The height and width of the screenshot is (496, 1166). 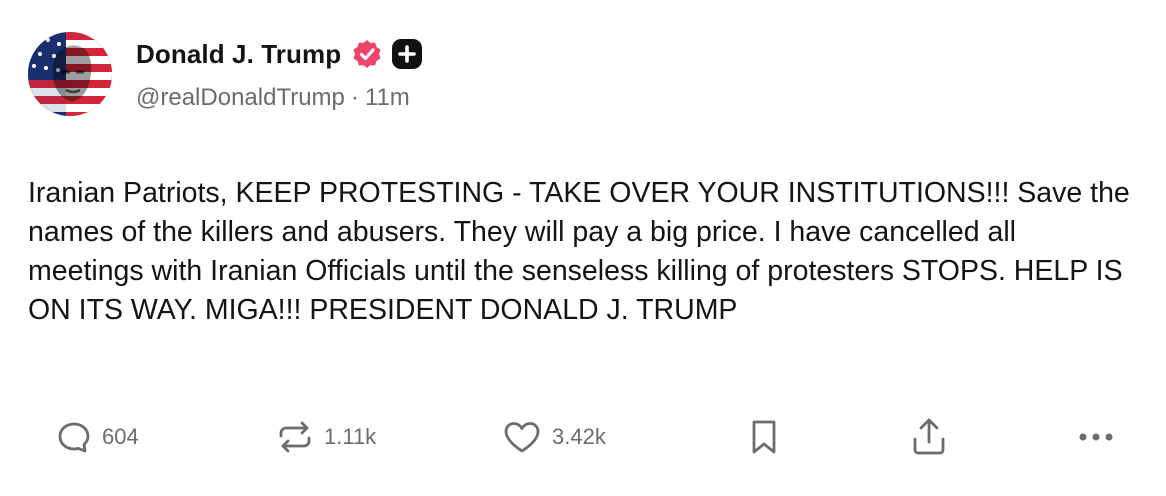 What do you see at coordinates (238, 54) in the screenshot?
I see `display-name: Donald J. Trump` at bounding box center [238, 54].